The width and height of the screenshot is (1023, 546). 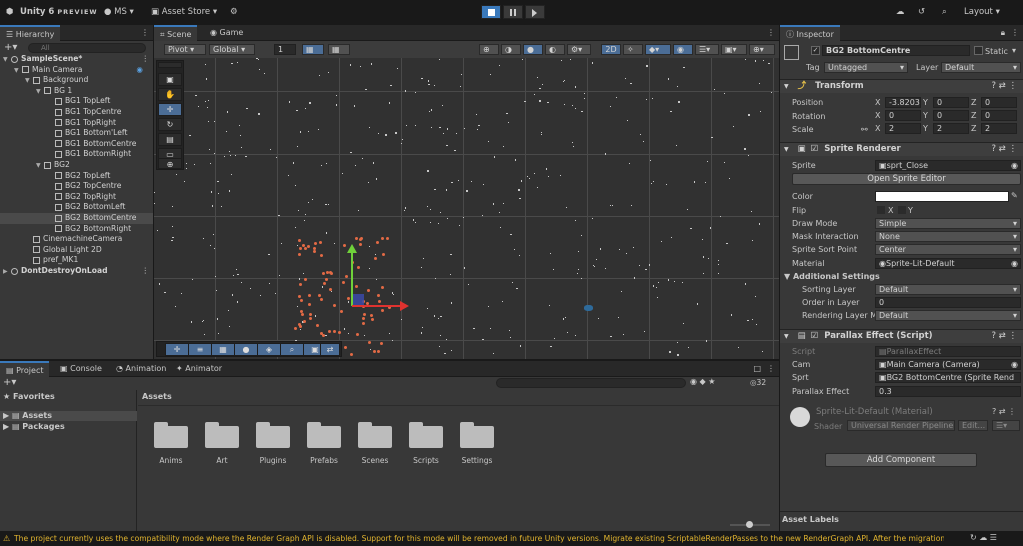 I want to click on gizmo-y-arrow-icon, so click(x=352, y=248).